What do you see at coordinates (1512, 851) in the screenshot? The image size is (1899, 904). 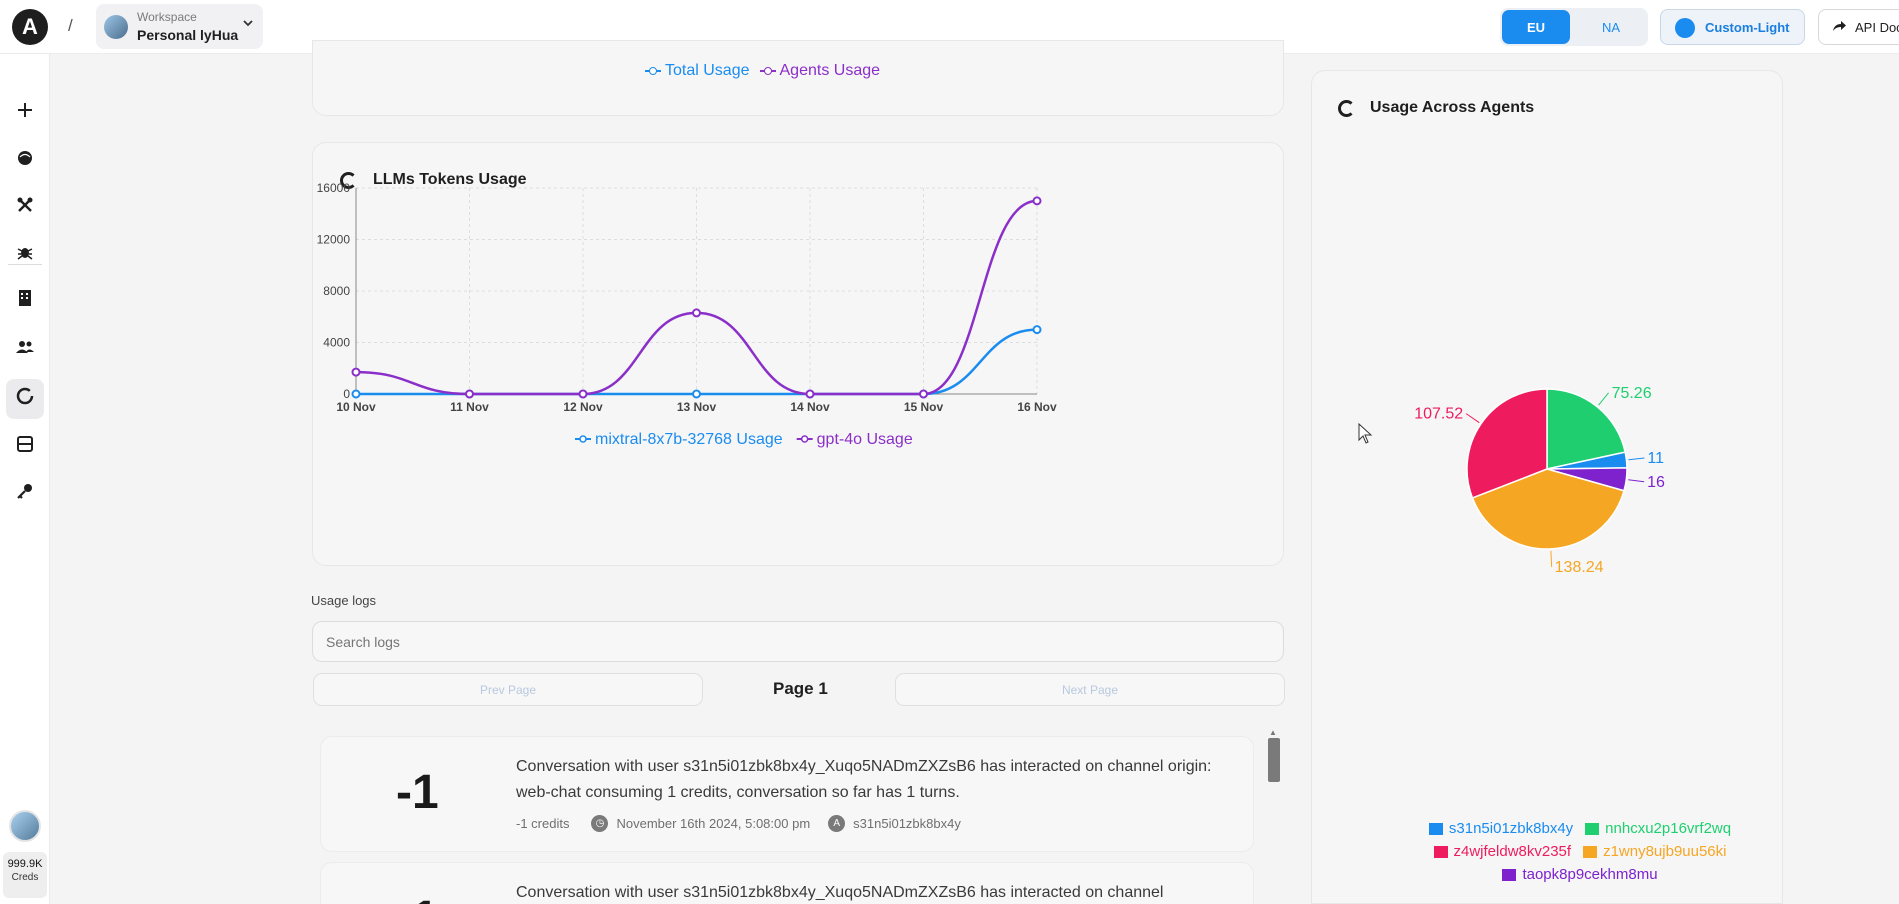 I see `legend-label: z4wjfeldw8kv235f` at bounding box center [1512, 851].